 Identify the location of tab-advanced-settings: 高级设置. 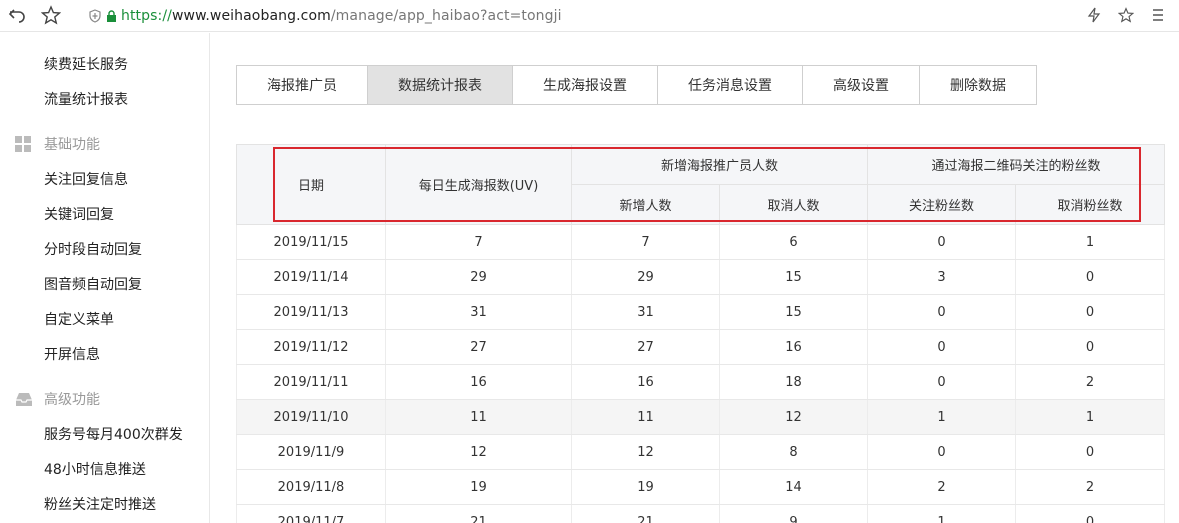
(861, 85).